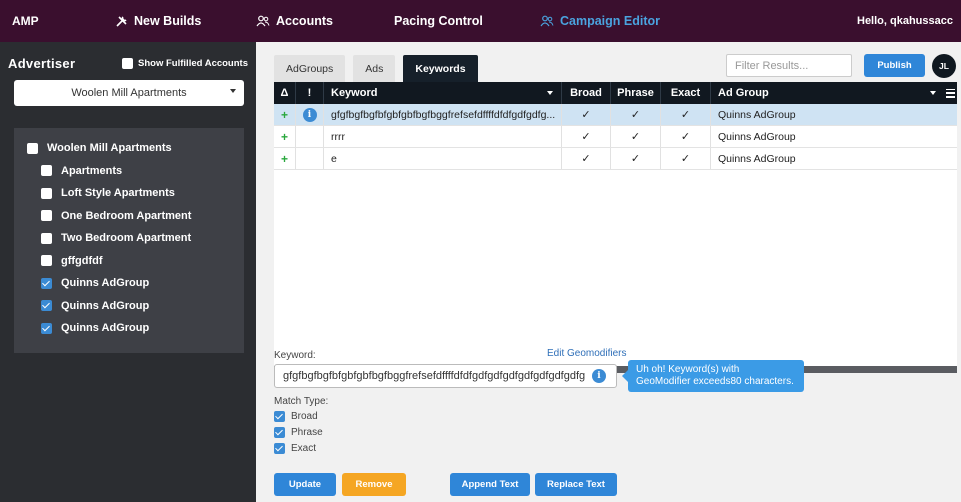 The image size is (961, 502). I want to click on keyword-label: Keyword:, so click(295, 355).